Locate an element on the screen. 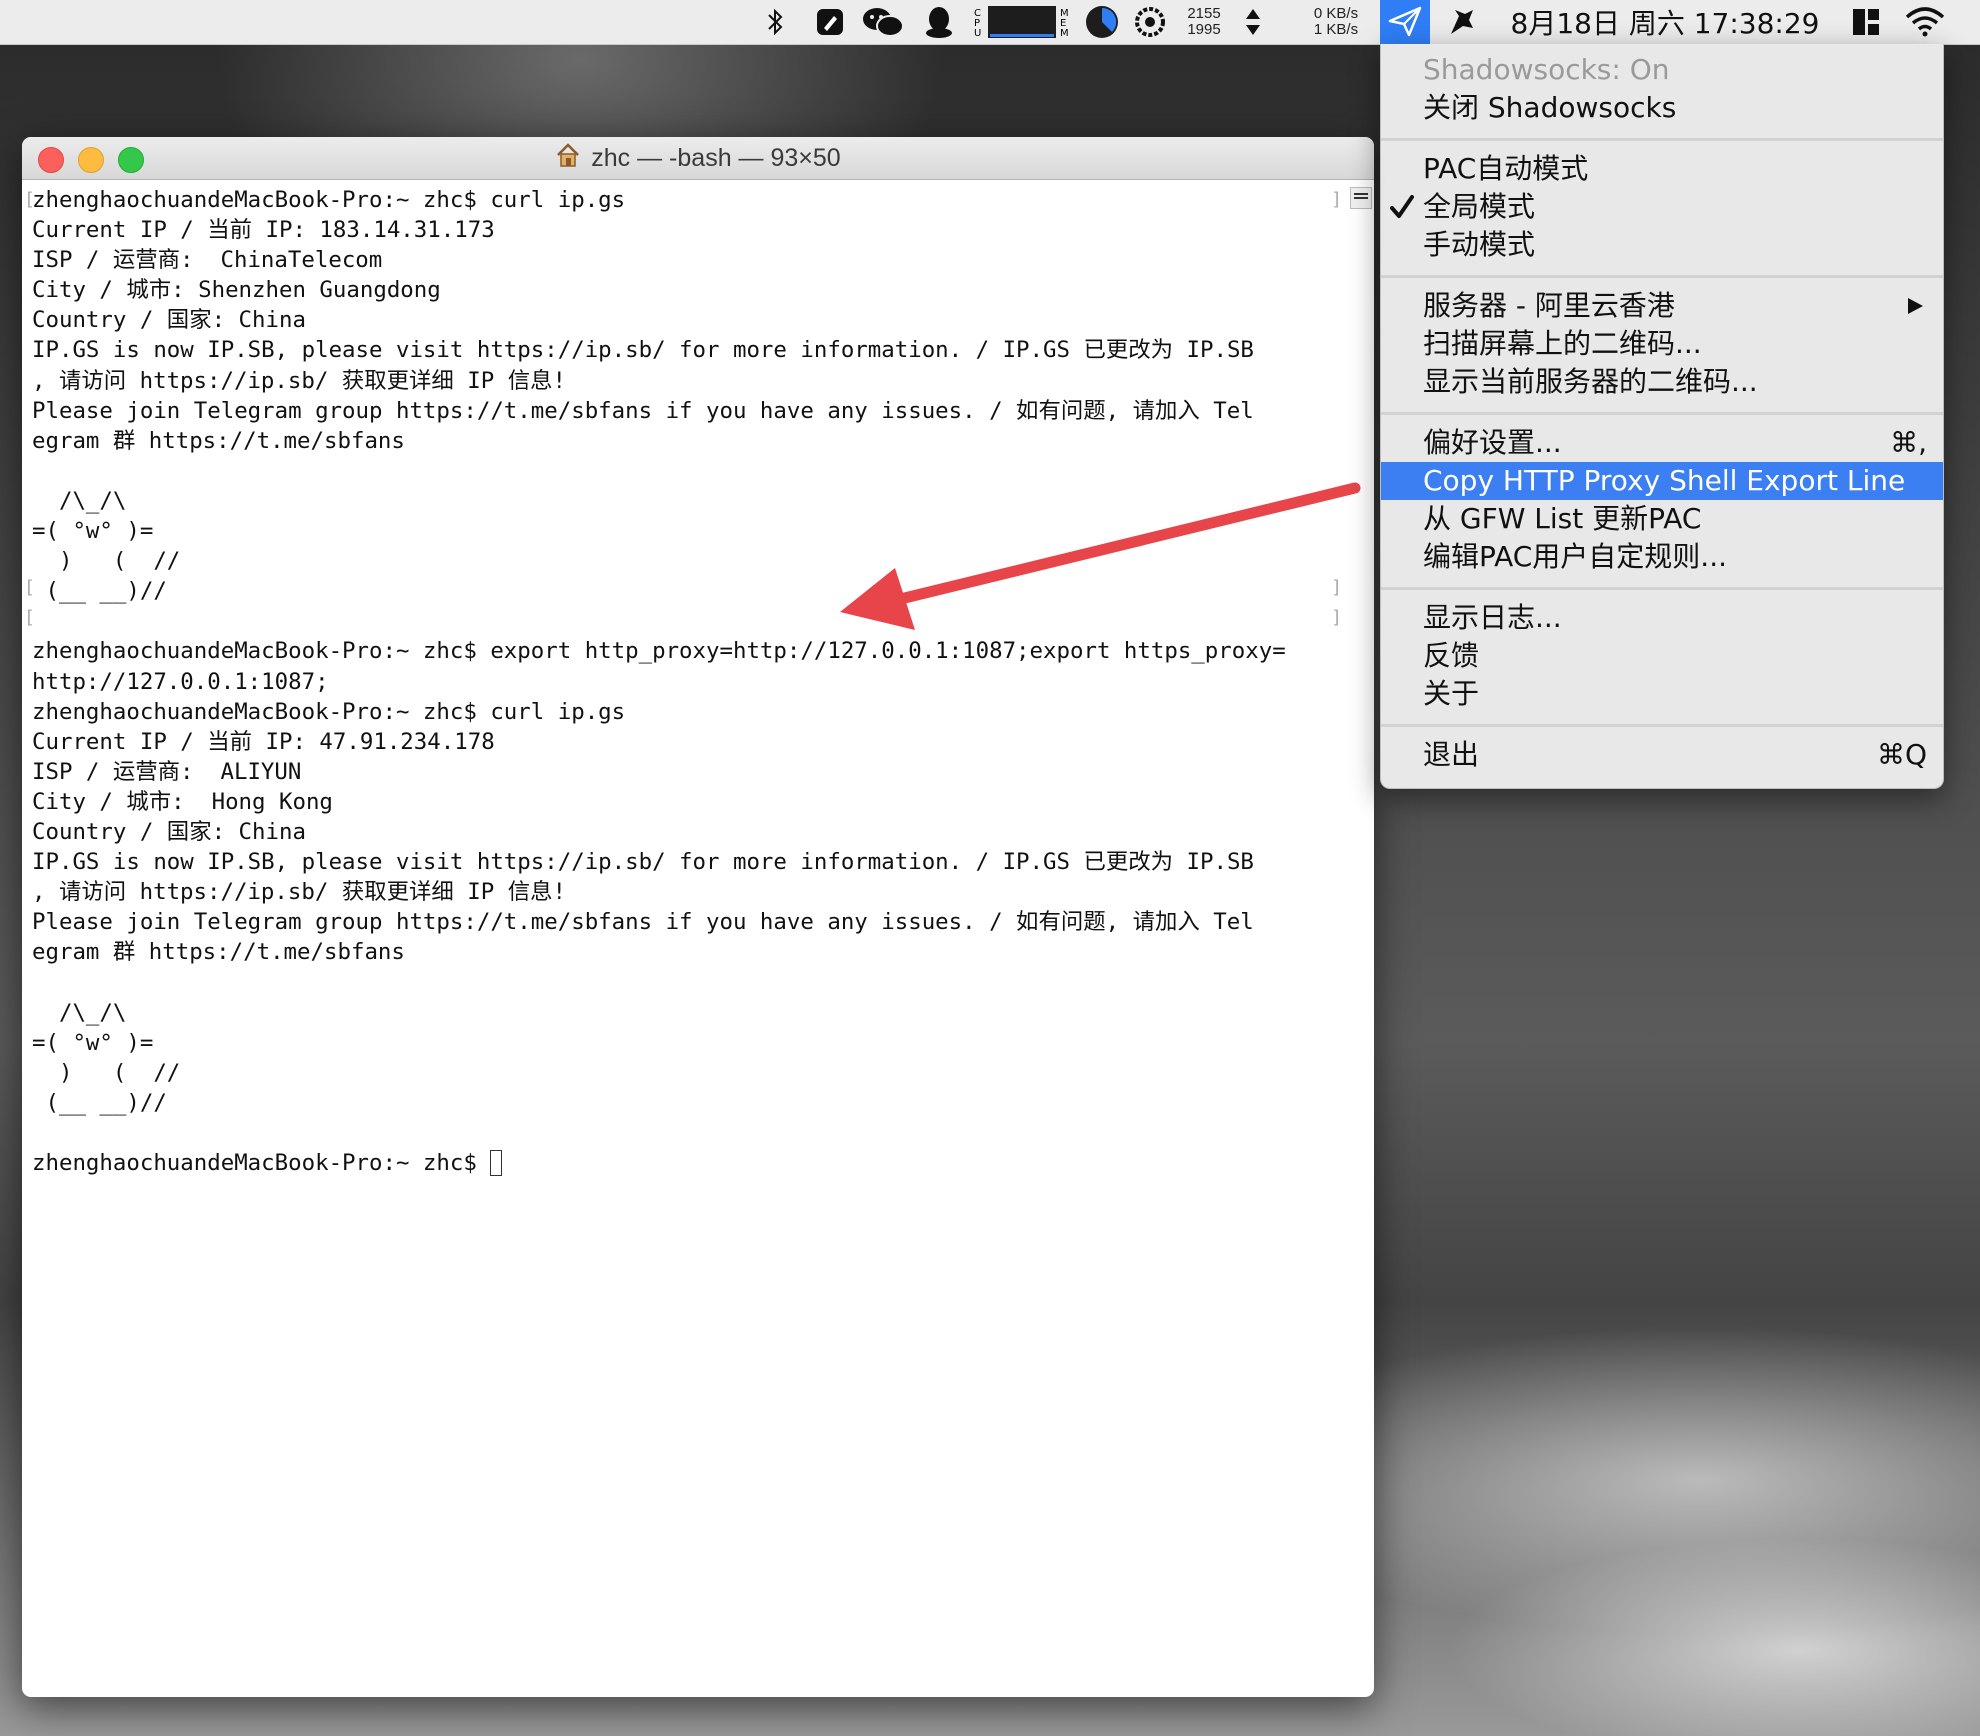  copy-proxy-export-item: Copy HTTP Proxy Shell Export Line is located at coordinates (1662, 481).